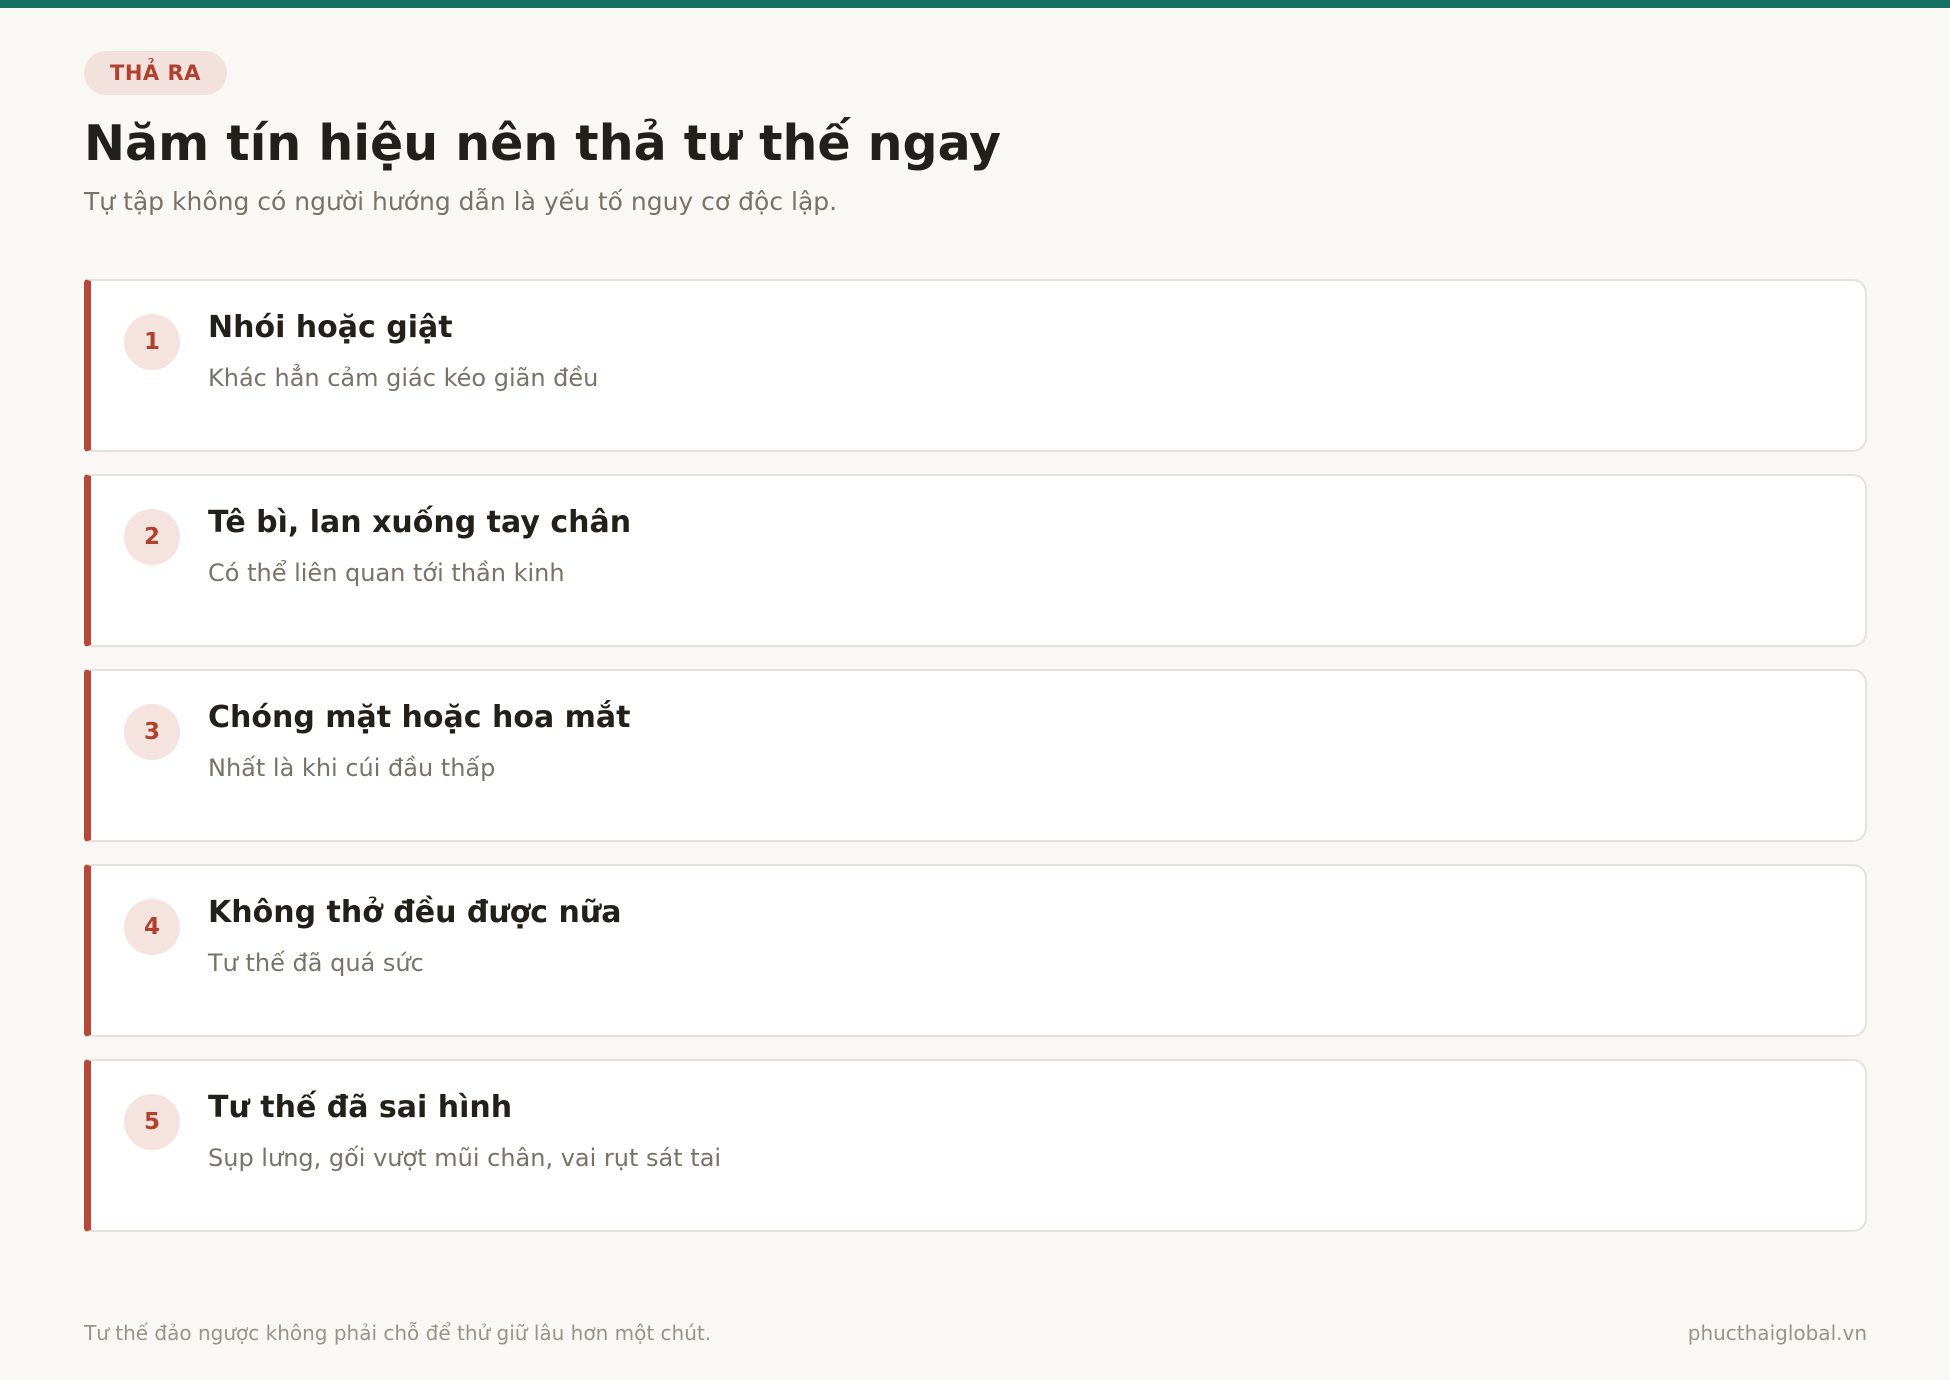 The width and height of the screenshot is (1950, 1380). What do you see at coordinates (419, 717) in the screenshot?
I see `signal-title: Chóng mặt hoặc hoa mắt` at bounding box center [419, 717].